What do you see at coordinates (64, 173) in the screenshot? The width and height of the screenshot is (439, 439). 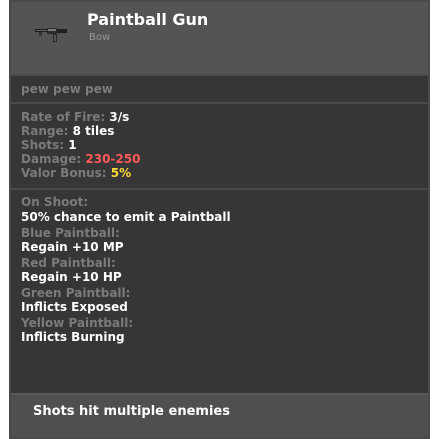 I see `stat-label: Valor Bonus:` at bounding box center [64, 173].